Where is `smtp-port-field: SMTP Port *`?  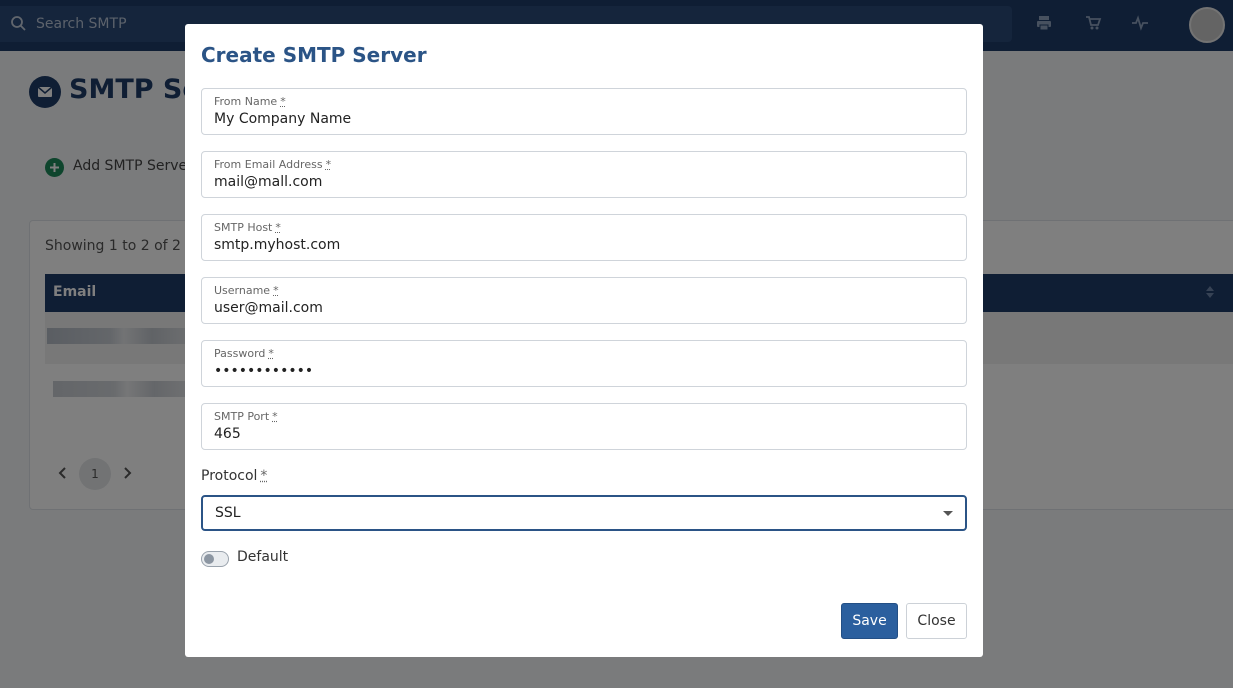
smtp-port-field: SMTP Port * is located at coordinates (584, 426).